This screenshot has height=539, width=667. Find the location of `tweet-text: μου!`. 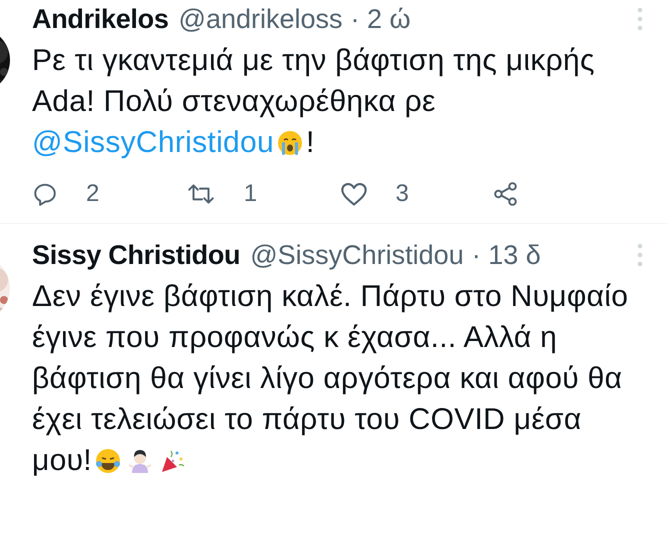

tweet-text: μου! is located at coordinates (62, 461).